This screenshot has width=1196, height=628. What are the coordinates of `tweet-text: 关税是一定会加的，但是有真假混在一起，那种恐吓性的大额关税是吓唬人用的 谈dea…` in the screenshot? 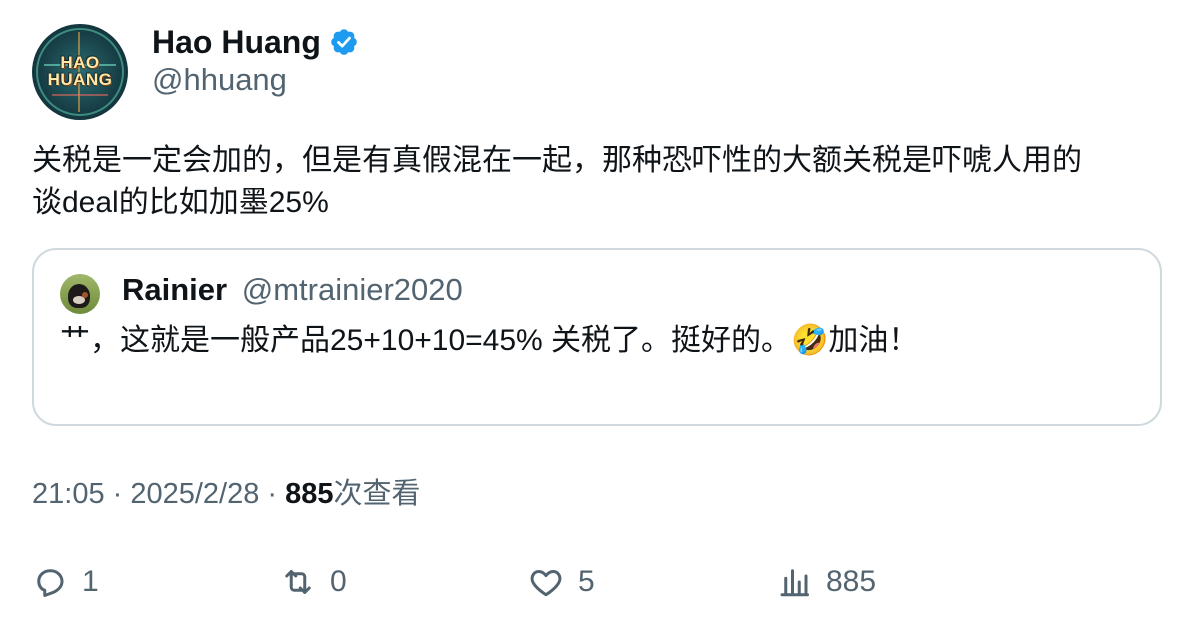 It's located at (597, 182).